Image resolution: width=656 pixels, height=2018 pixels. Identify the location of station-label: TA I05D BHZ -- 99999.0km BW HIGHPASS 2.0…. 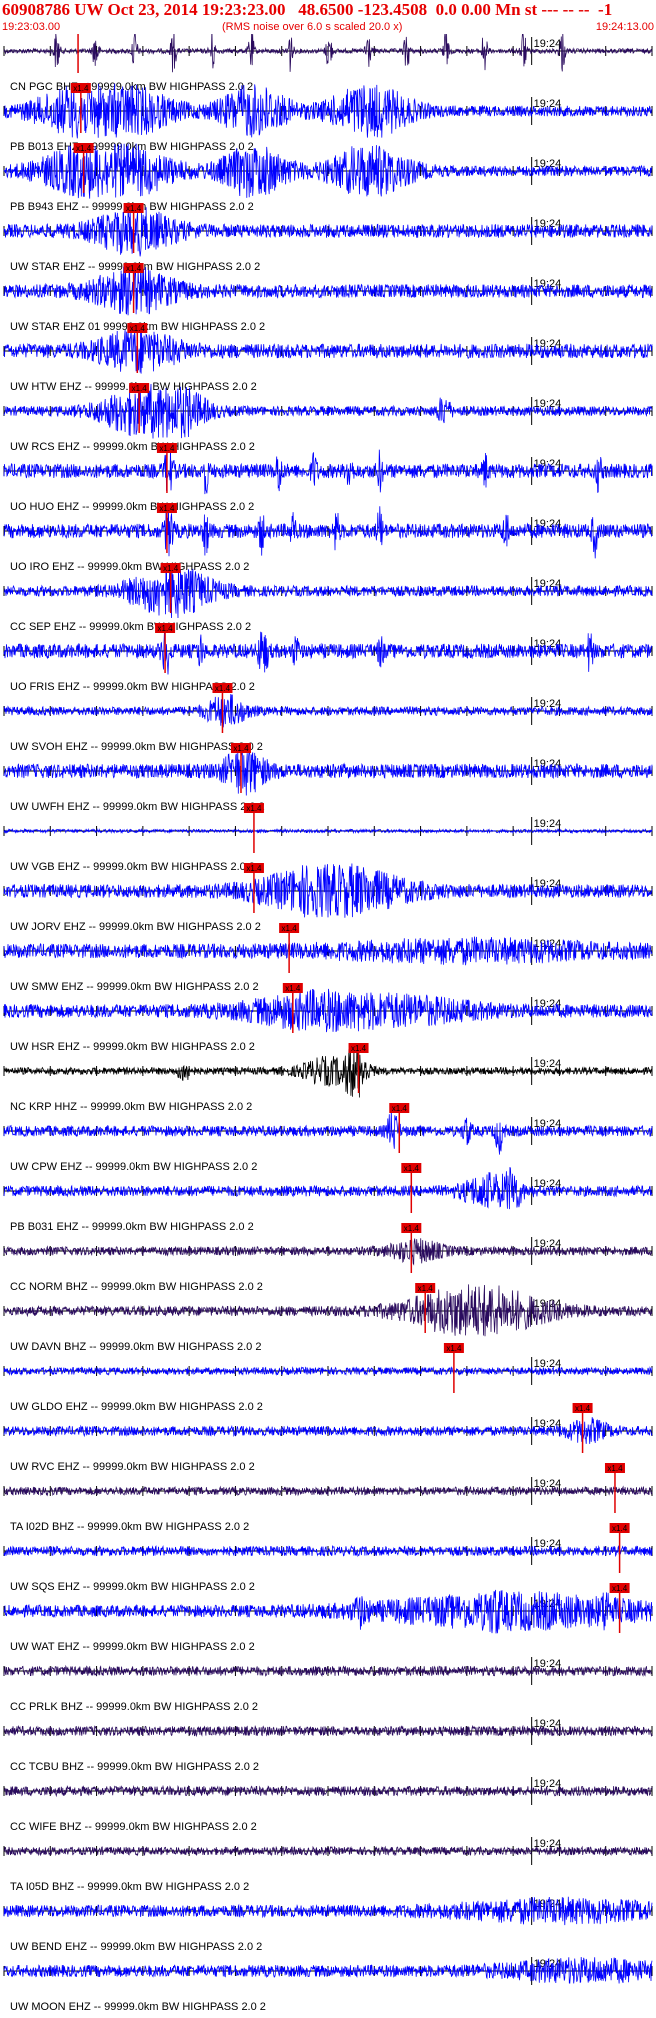
(129, 1887).